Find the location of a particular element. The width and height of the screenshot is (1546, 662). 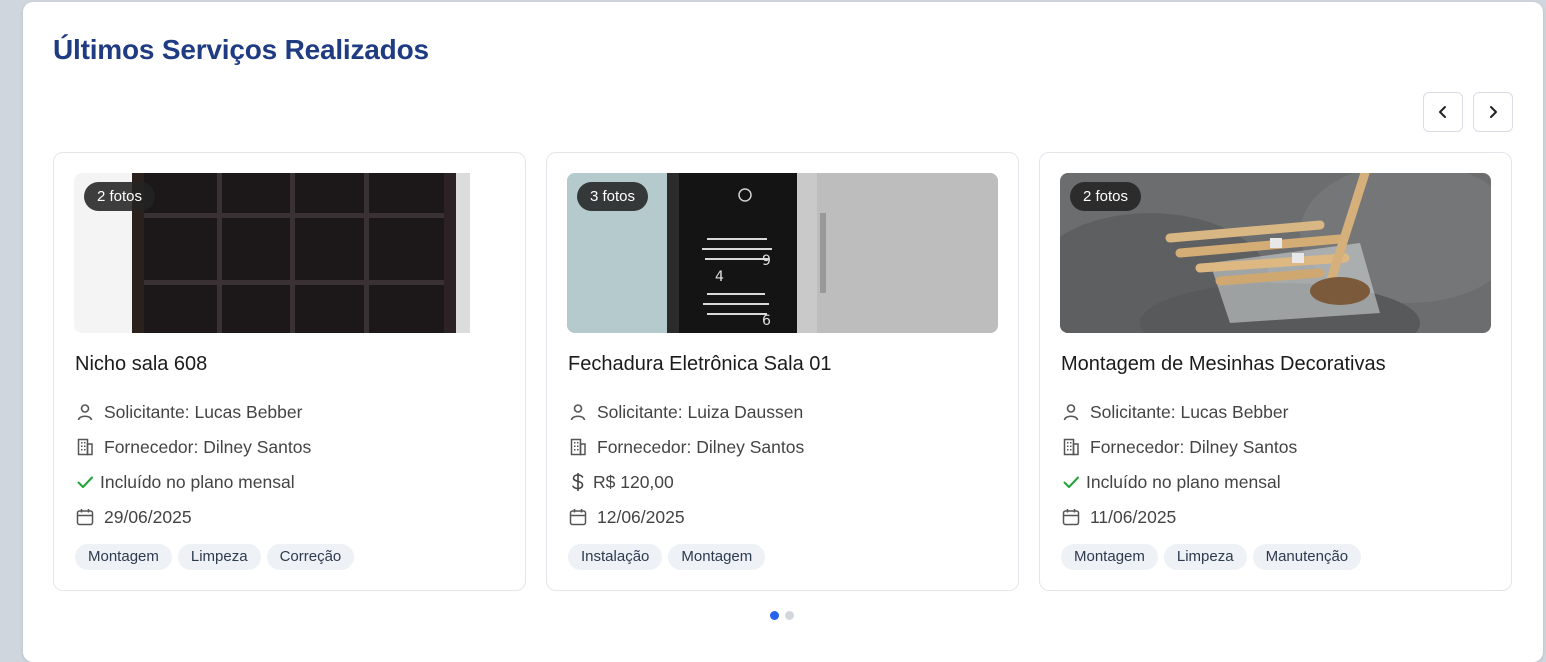

service-photo: 4 9 6 3 fotos is located at coordinates (782, 253).